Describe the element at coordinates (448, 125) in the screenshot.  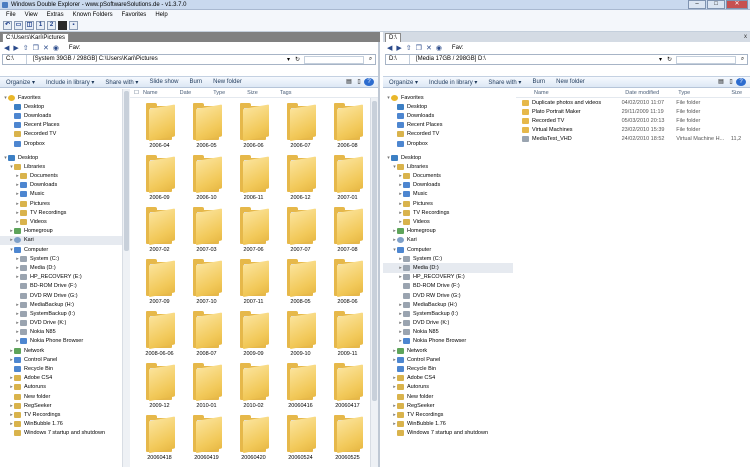
I see `nav-item-recent-places: Recent Places` at that location.